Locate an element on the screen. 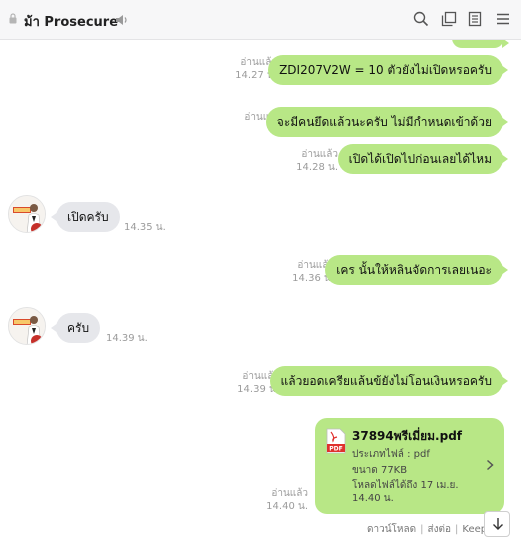 The image size is (521, 543). message-bubble: เคร นั้นให้หลินจัดการเลยเนอะ is located at coordinates (416, 270).